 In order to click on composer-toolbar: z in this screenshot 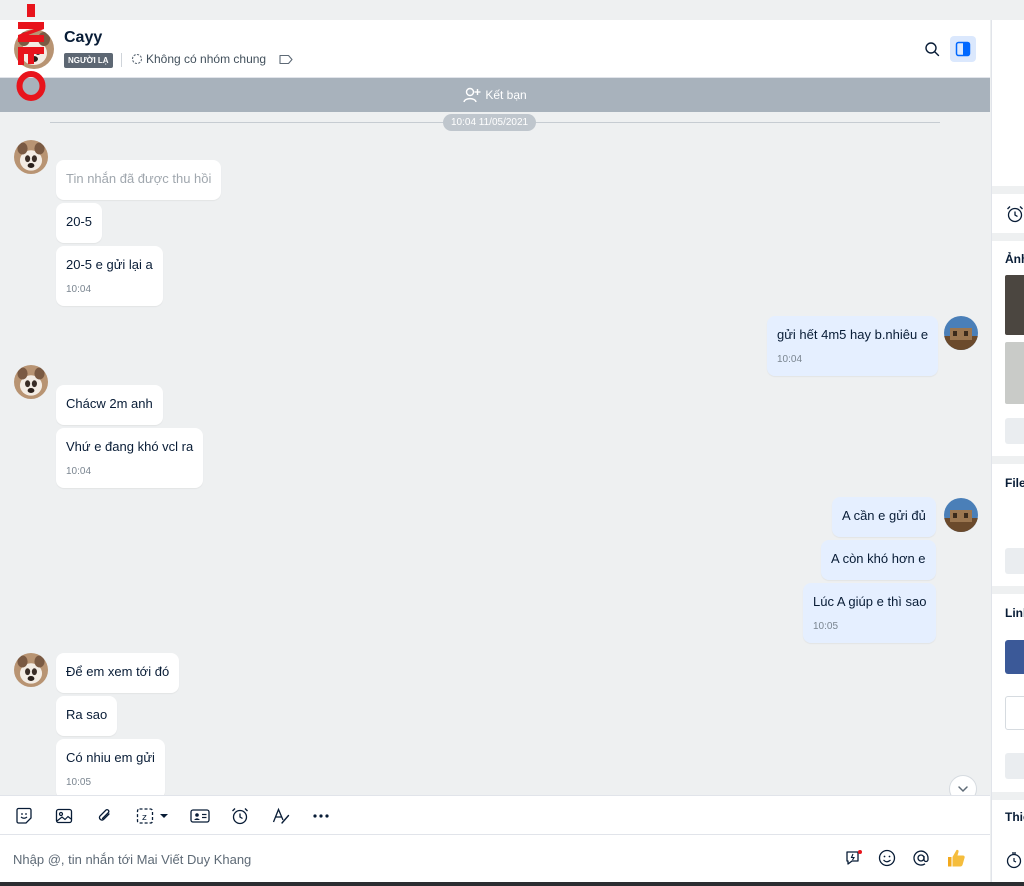, I will do `click(495, 815)`.